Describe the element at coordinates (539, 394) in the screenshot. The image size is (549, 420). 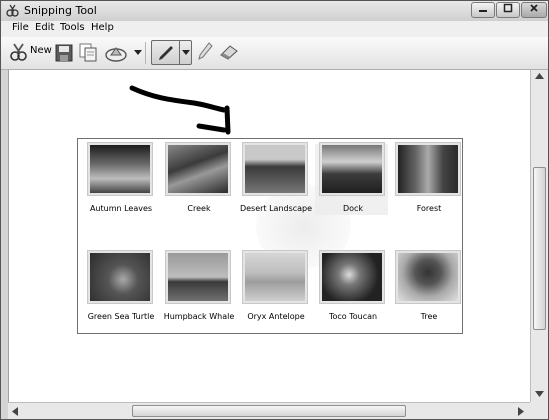
I see `scroll-down-icon` at that location.